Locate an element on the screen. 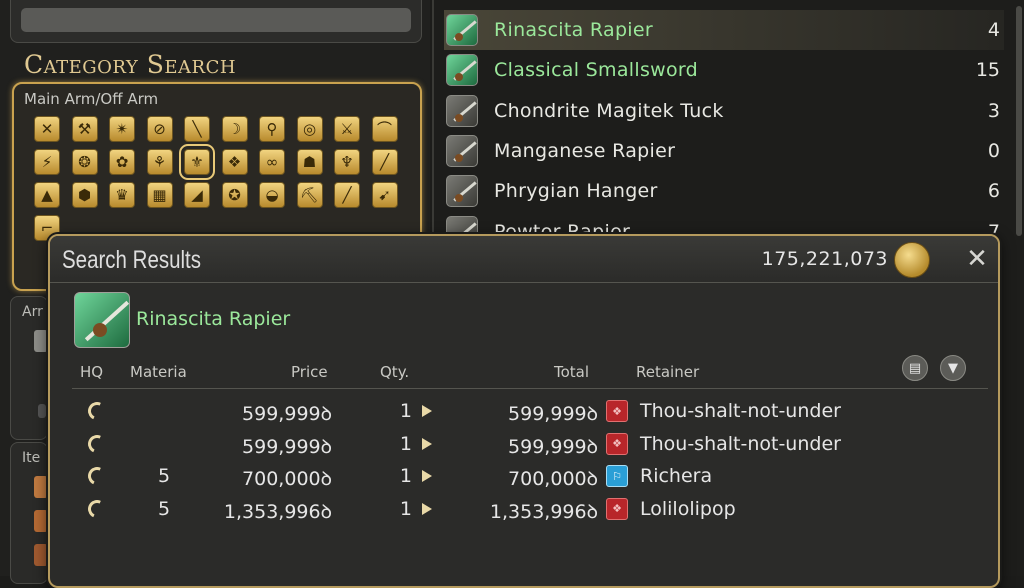  dancer-icon: ∞ is located at coordinates (272, 162).